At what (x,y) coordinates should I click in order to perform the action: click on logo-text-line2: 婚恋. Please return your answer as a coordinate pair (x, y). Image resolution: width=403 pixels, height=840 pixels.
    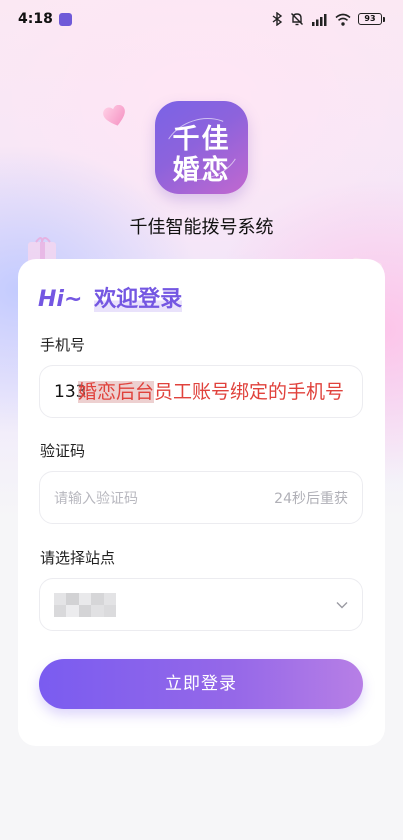
    Looking at the image, I should click on (201, 170).